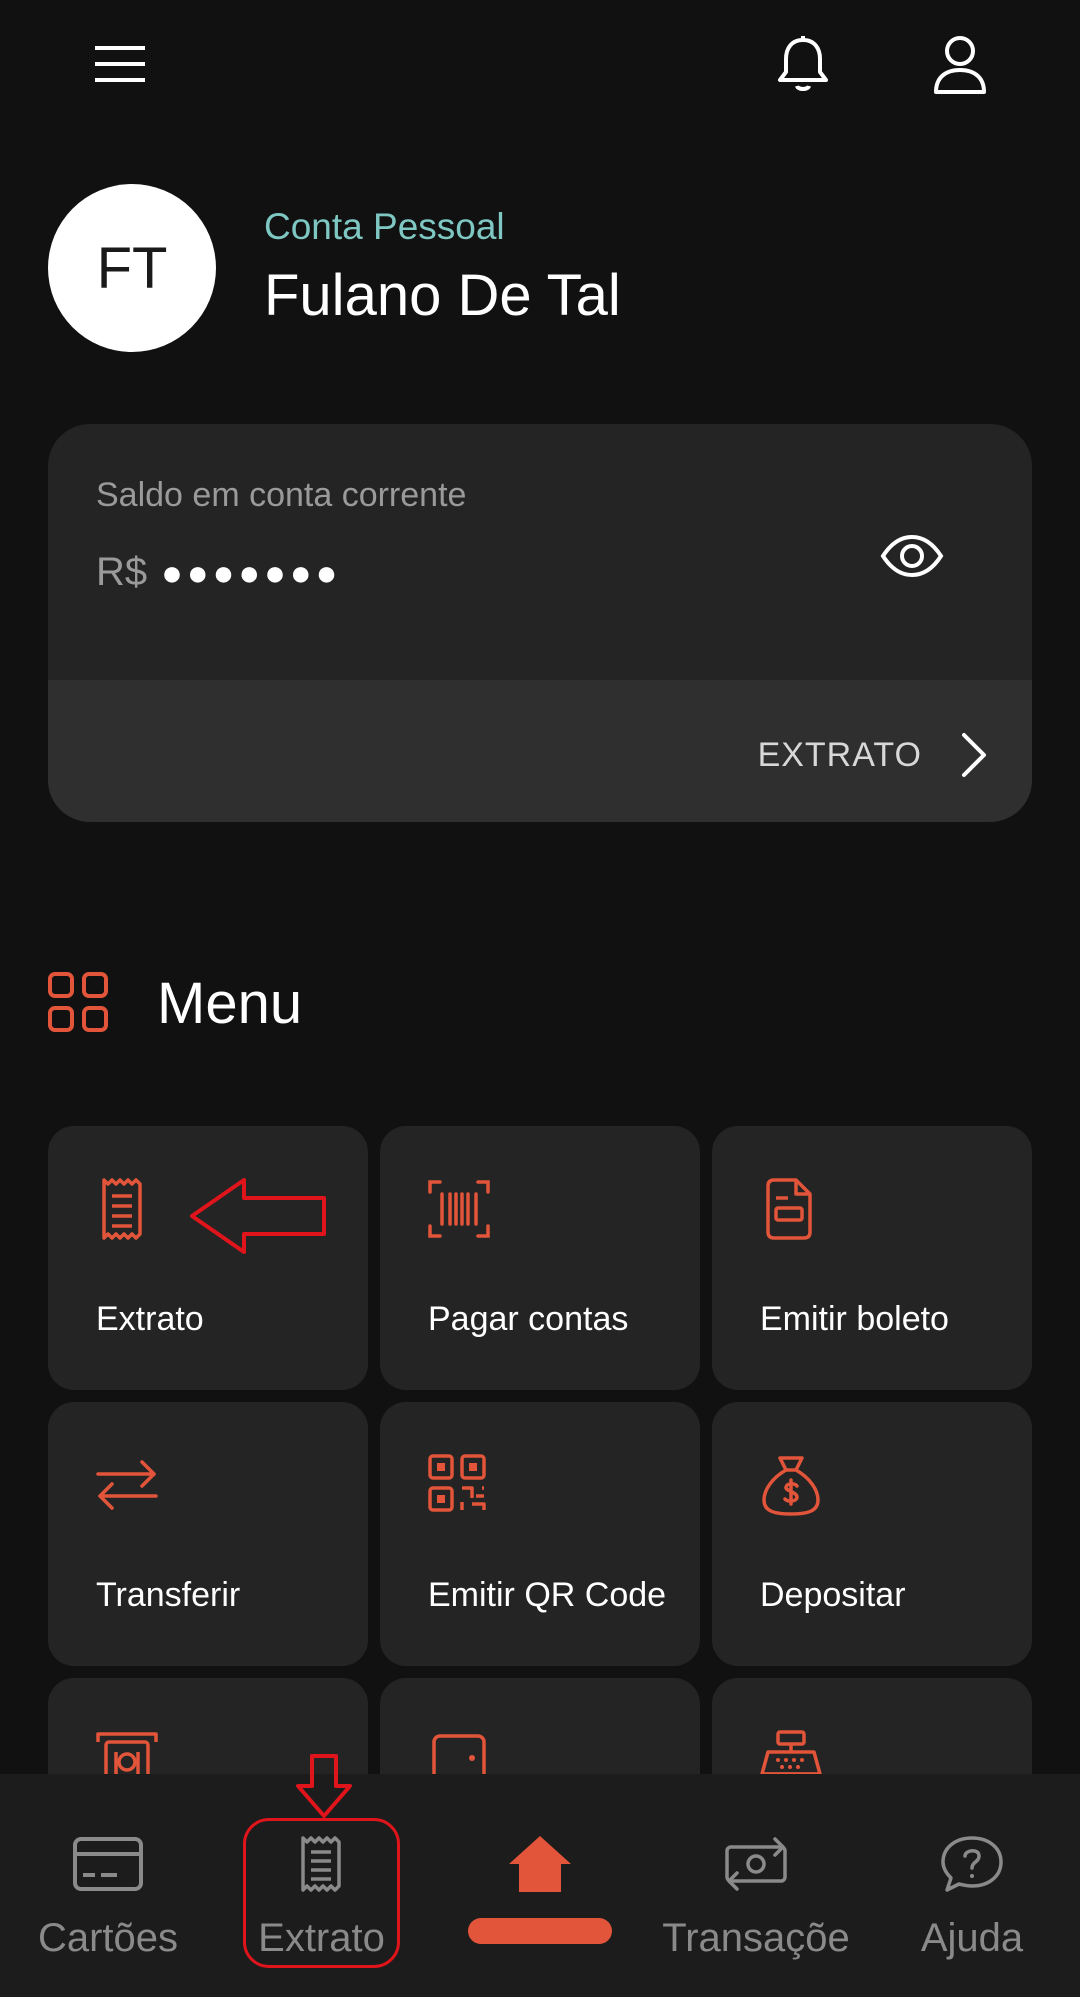  Describe the element at coordinates (108, 1864) in the screenshot. I see `credit-card-icon` at that location.